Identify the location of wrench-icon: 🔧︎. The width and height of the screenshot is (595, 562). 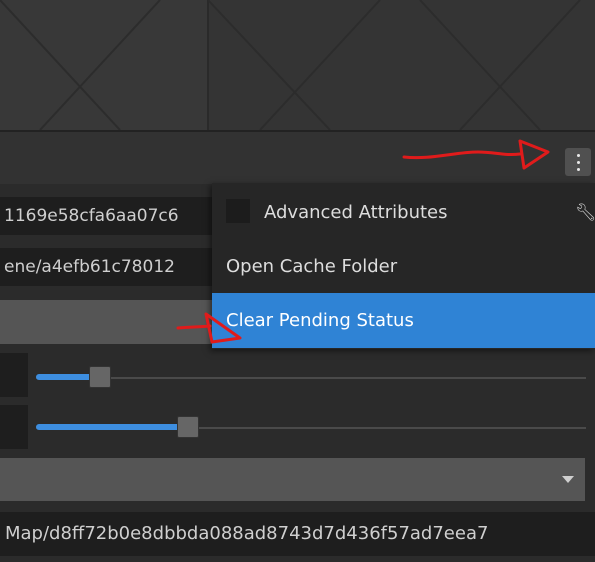
(585, 213).